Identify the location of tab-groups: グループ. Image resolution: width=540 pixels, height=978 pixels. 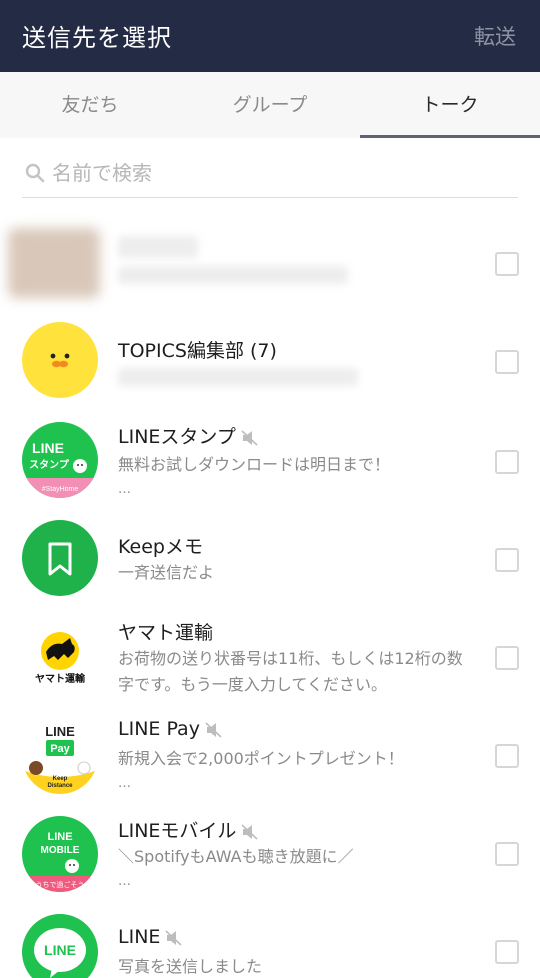
(270, 105).